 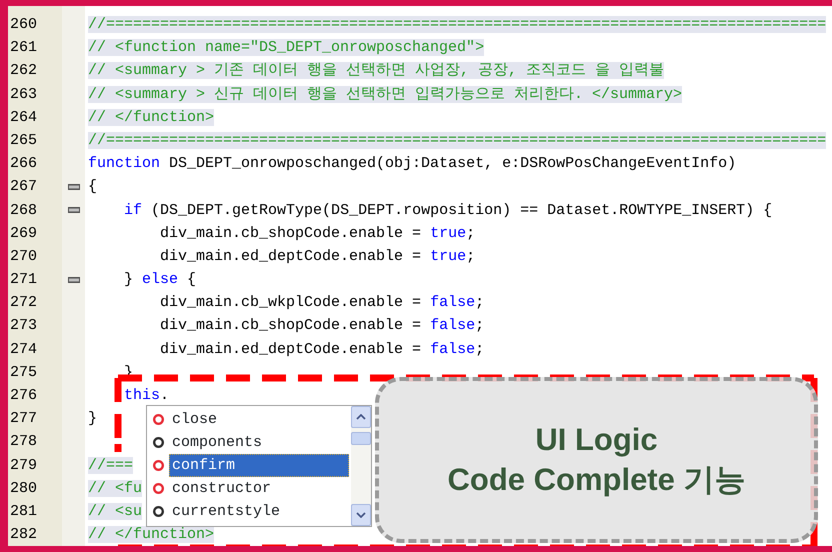 I want to click on line-number: 279, so click(x=23, y=466).